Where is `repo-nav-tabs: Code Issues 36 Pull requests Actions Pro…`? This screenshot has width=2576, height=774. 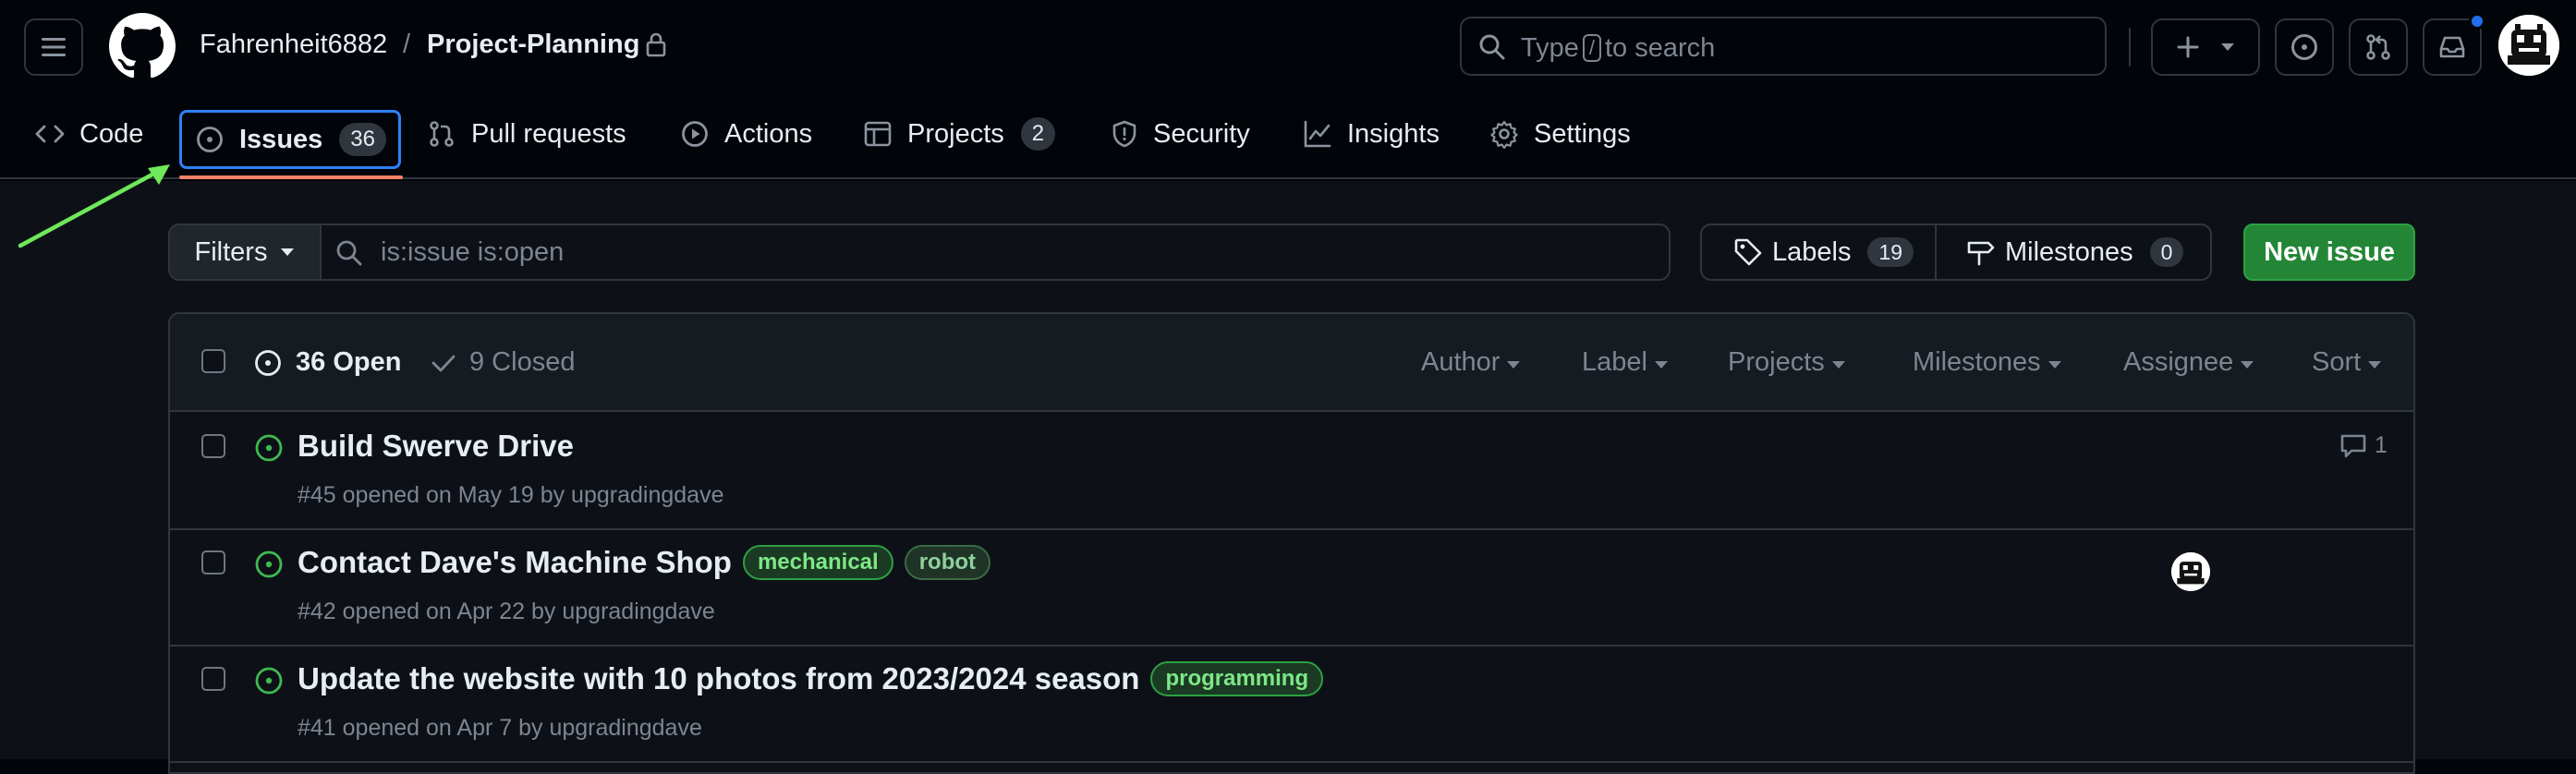
repo-nav-tabs: Code Issues 36 Pull requests Actions Pro… is located at coordinates (1288, 140).